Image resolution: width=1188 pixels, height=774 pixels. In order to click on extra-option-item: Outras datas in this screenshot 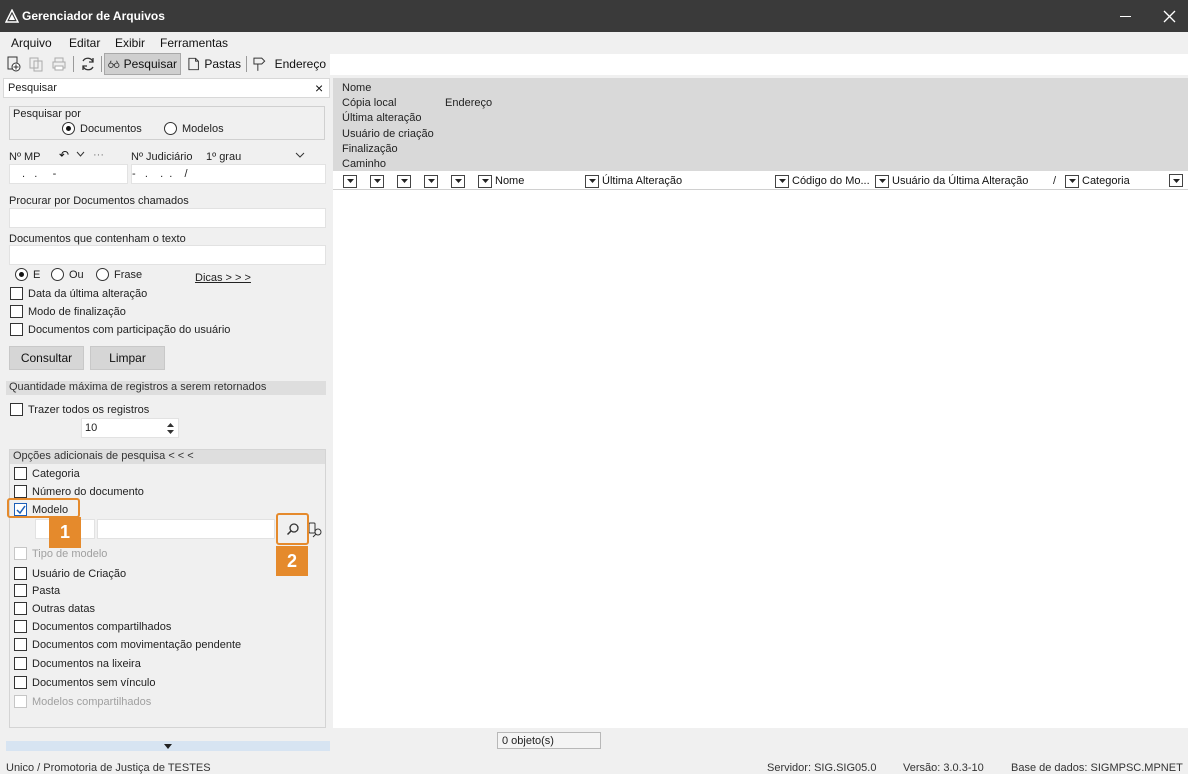, I will do `click(54, 608)`.